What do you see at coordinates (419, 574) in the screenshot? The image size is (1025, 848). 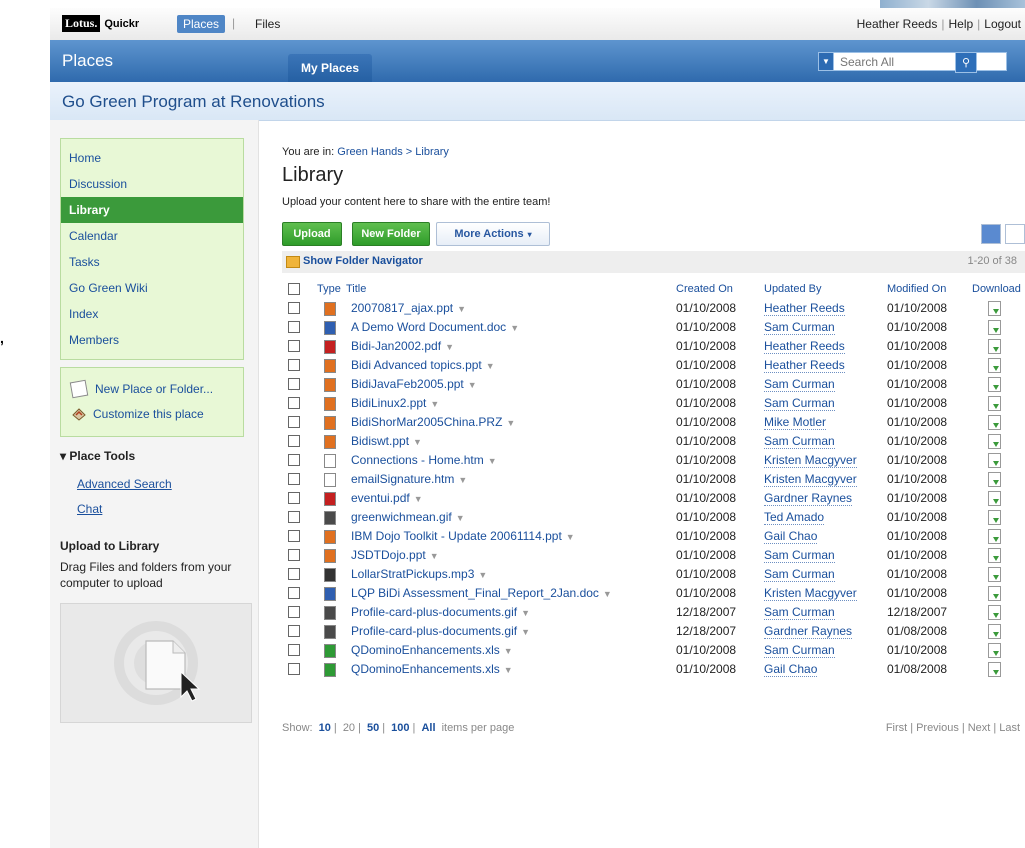 I see `file-title-link: LollarStratPickups.mp3 ▼` at bounding box center [419, 574].